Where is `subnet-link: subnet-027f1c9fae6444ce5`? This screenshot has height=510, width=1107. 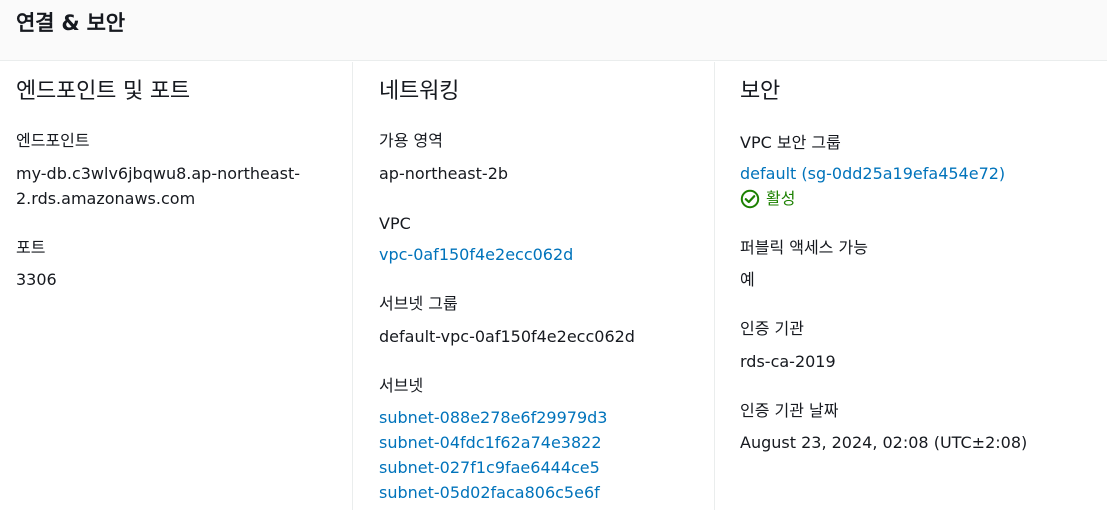 subnet-link: subnet-027f1c9fae6444ce5 is located at coordinates (489, 467).